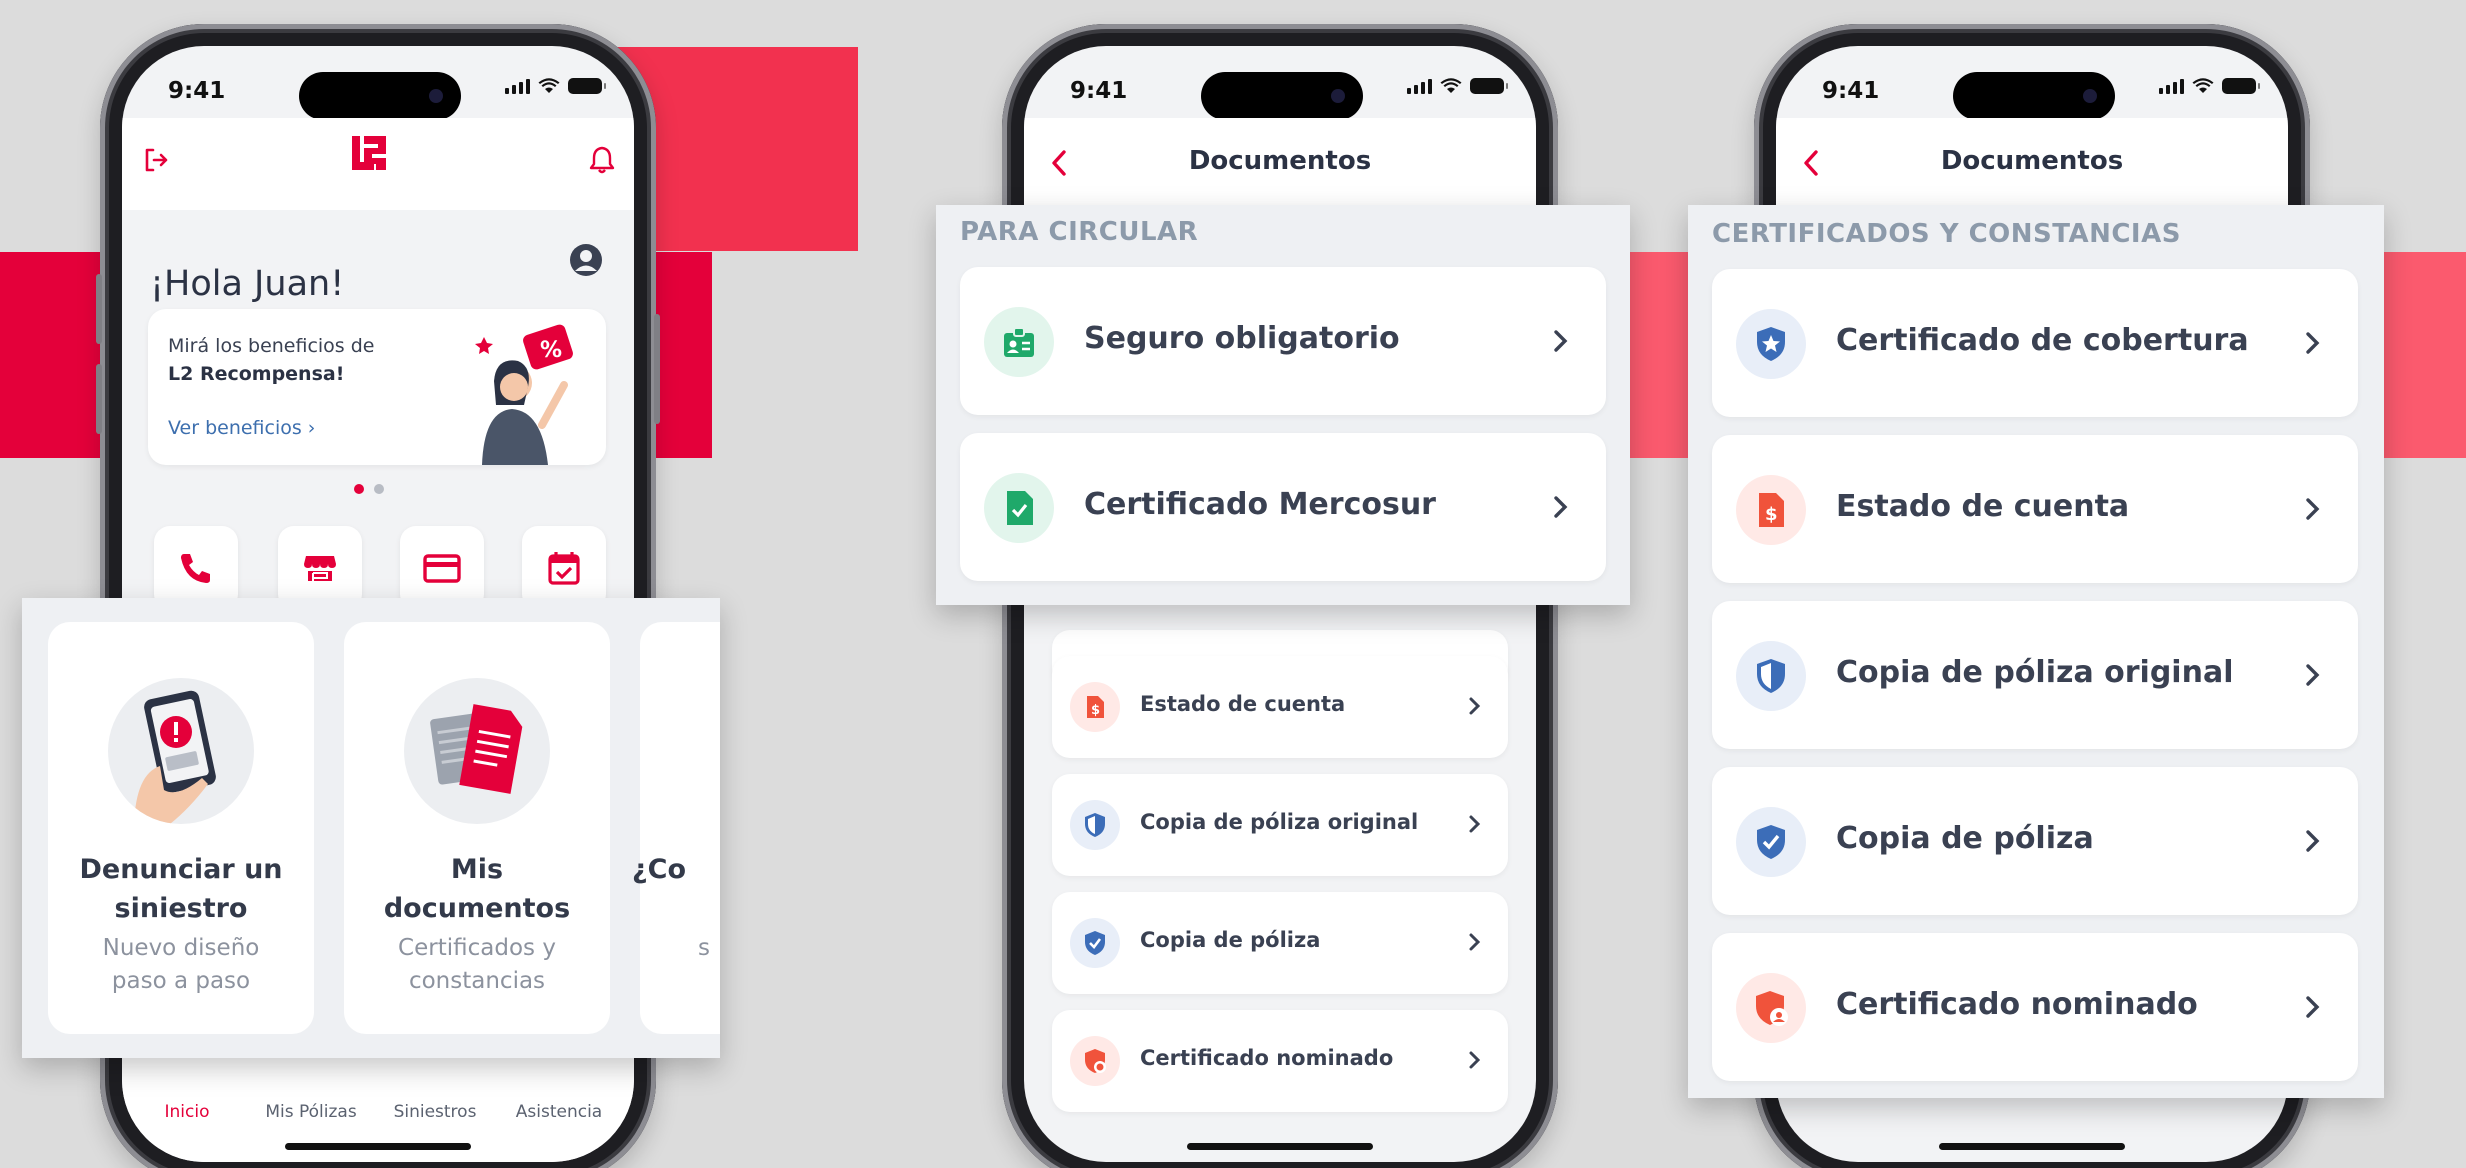 This screenshot has height=1168, width=2466. I want to click on section-title-para-circular: PARA CIRCULAR, so click(1079, 232).